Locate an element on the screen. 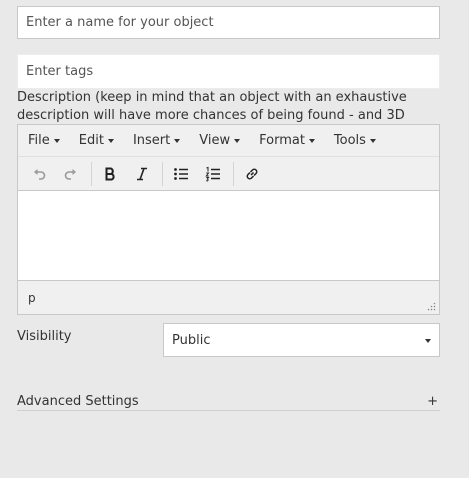 The width and height of the screenshot is (469, 478). redo-button is located at coordinates (71, 174).